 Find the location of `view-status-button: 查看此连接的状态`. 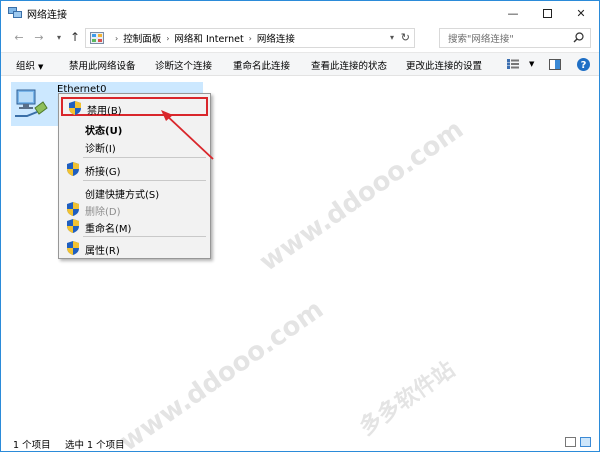

view-status-button: 查看此连接的状态 is located at coordinates (349, 65).